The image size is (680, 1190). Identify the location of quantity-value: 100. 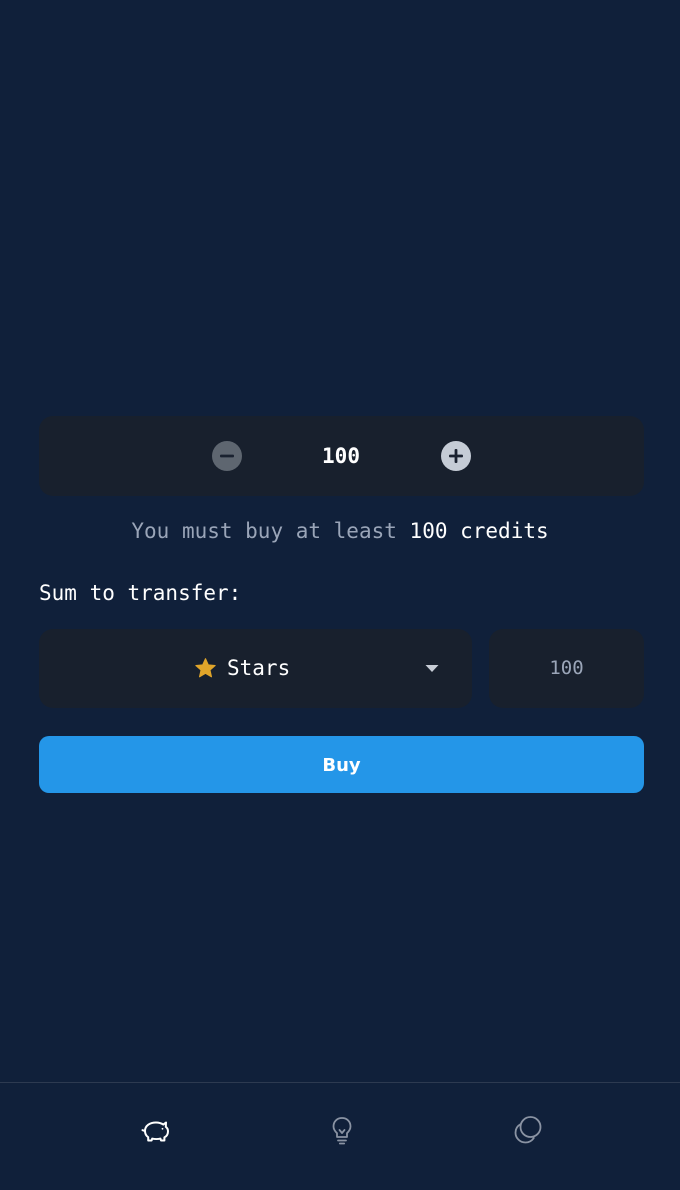
(341, 456).